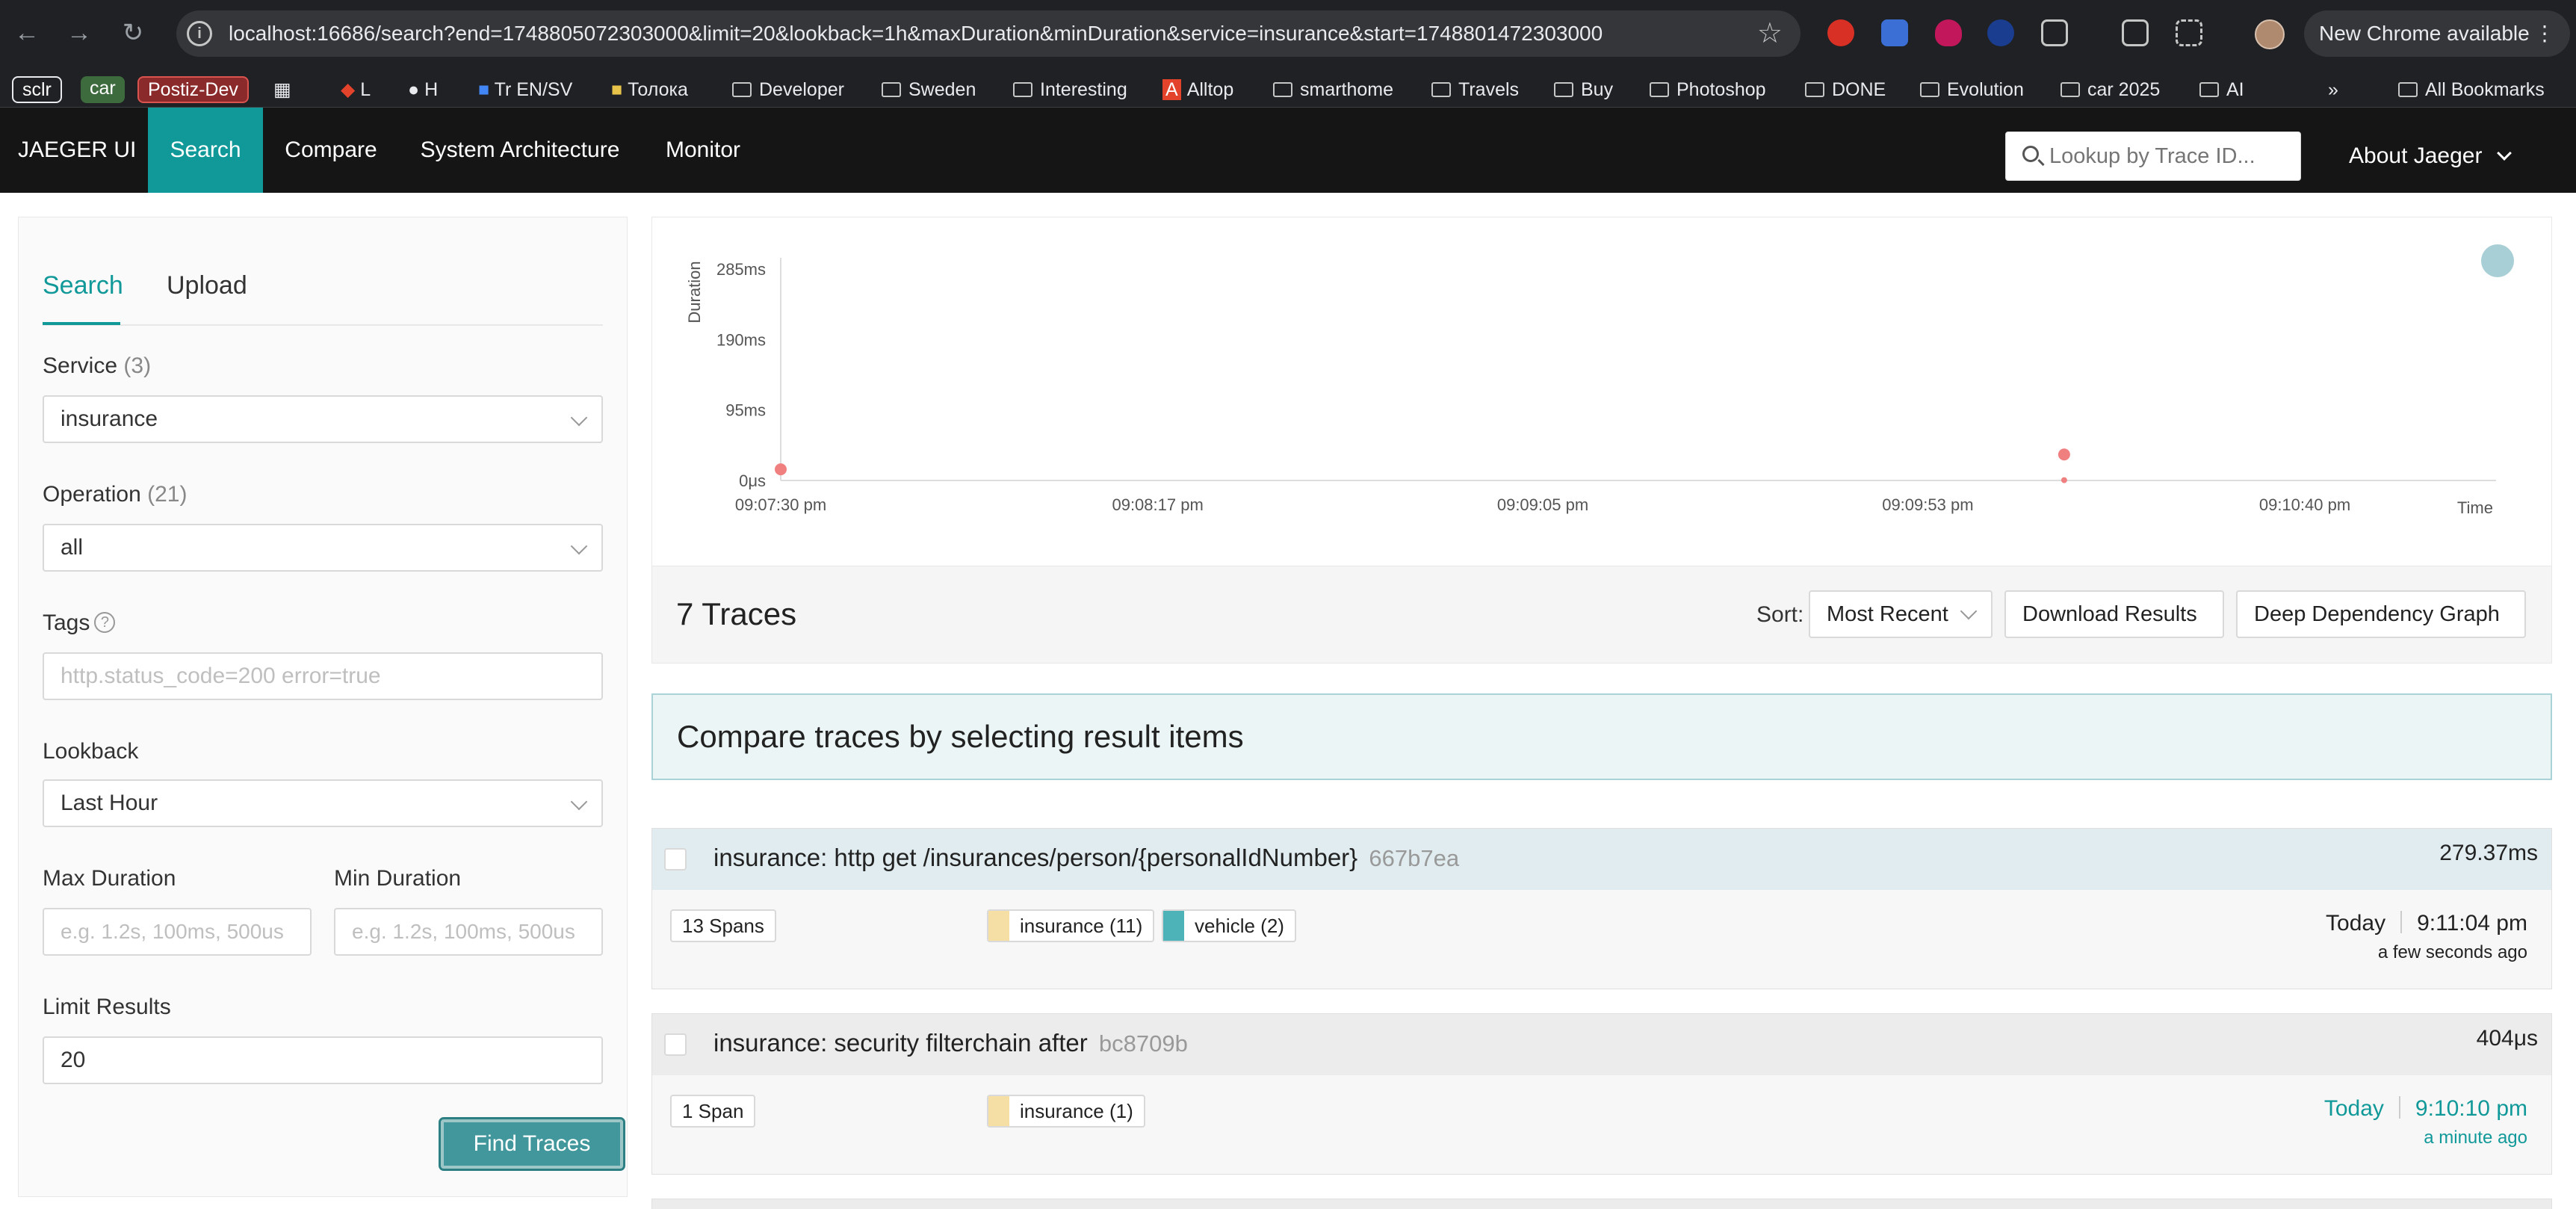  I want to click on all-bookmarks: All Bookmarks, so click(2471, 89).